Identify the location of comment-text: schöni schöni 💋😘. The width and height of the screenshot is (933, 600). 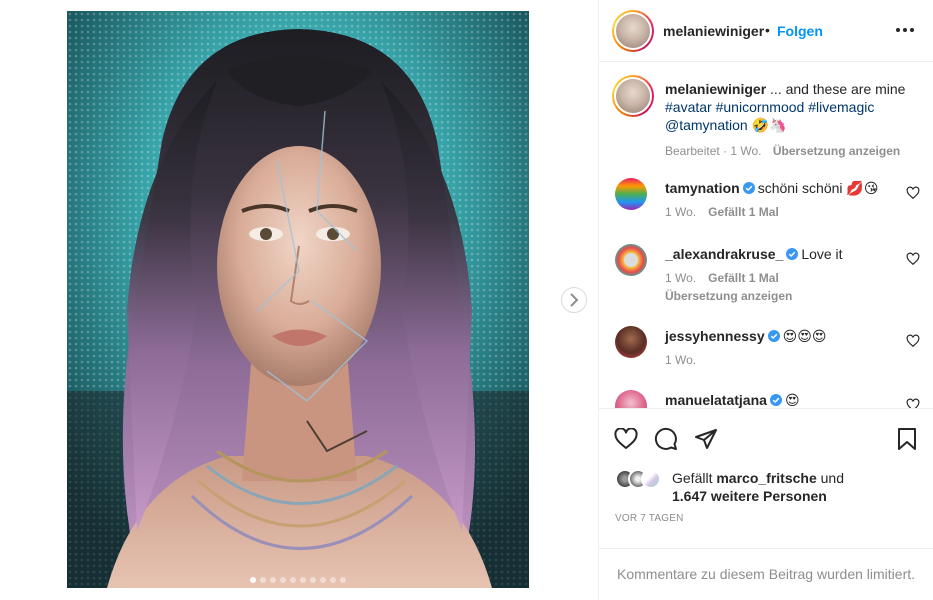
(818, 188).